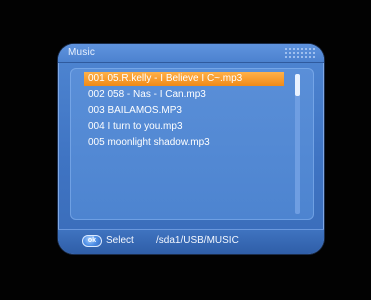 This screenshot has height=300, width=371. I want to click on select-hint-label: Select, so click(120, 240).